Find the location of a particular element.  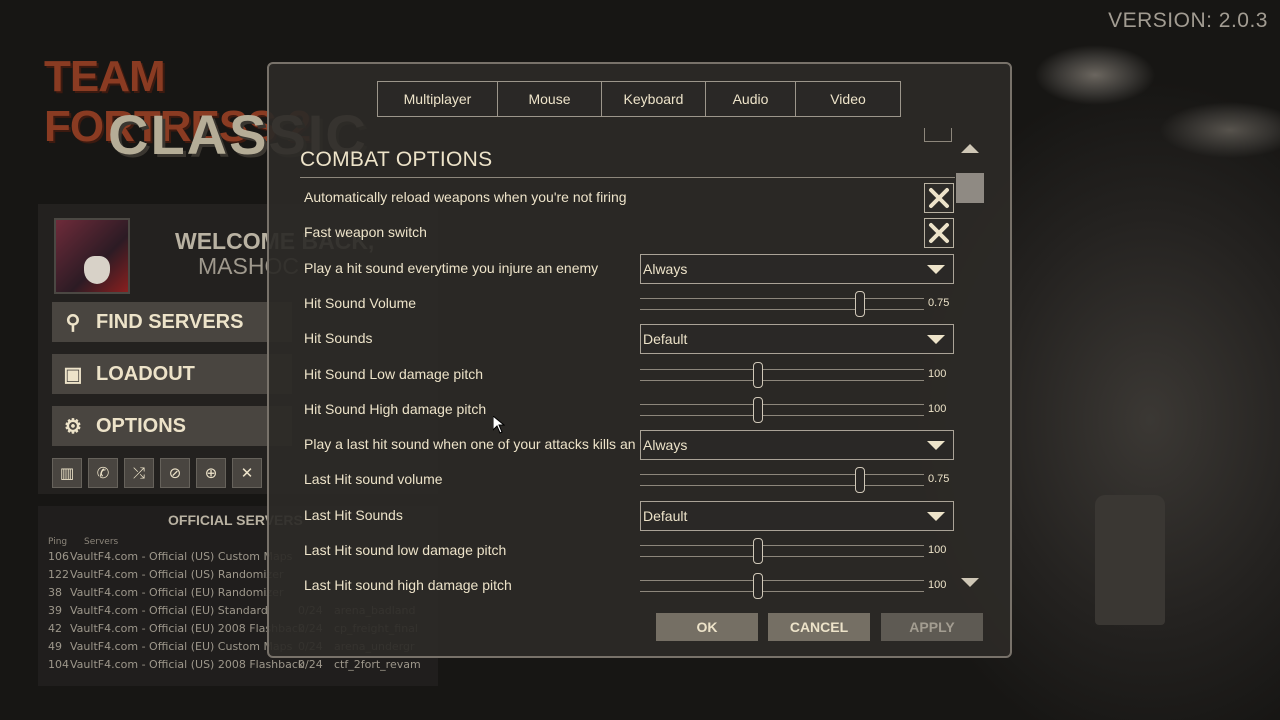

server-name: VaultF4.com - Official (US) Custom Maps is located at coordinates (181, 556).